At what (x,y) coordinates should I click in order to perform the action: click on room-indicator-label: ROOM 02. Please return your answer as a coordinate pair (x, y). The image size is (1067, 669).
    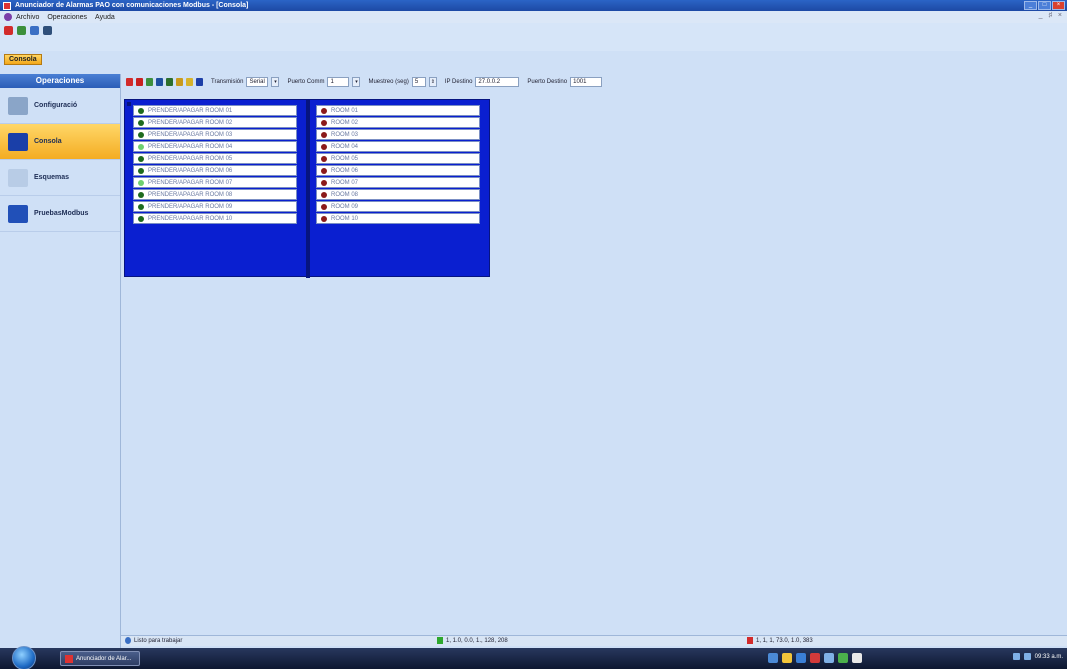
    Looking at the image, I should click on (345, 122).